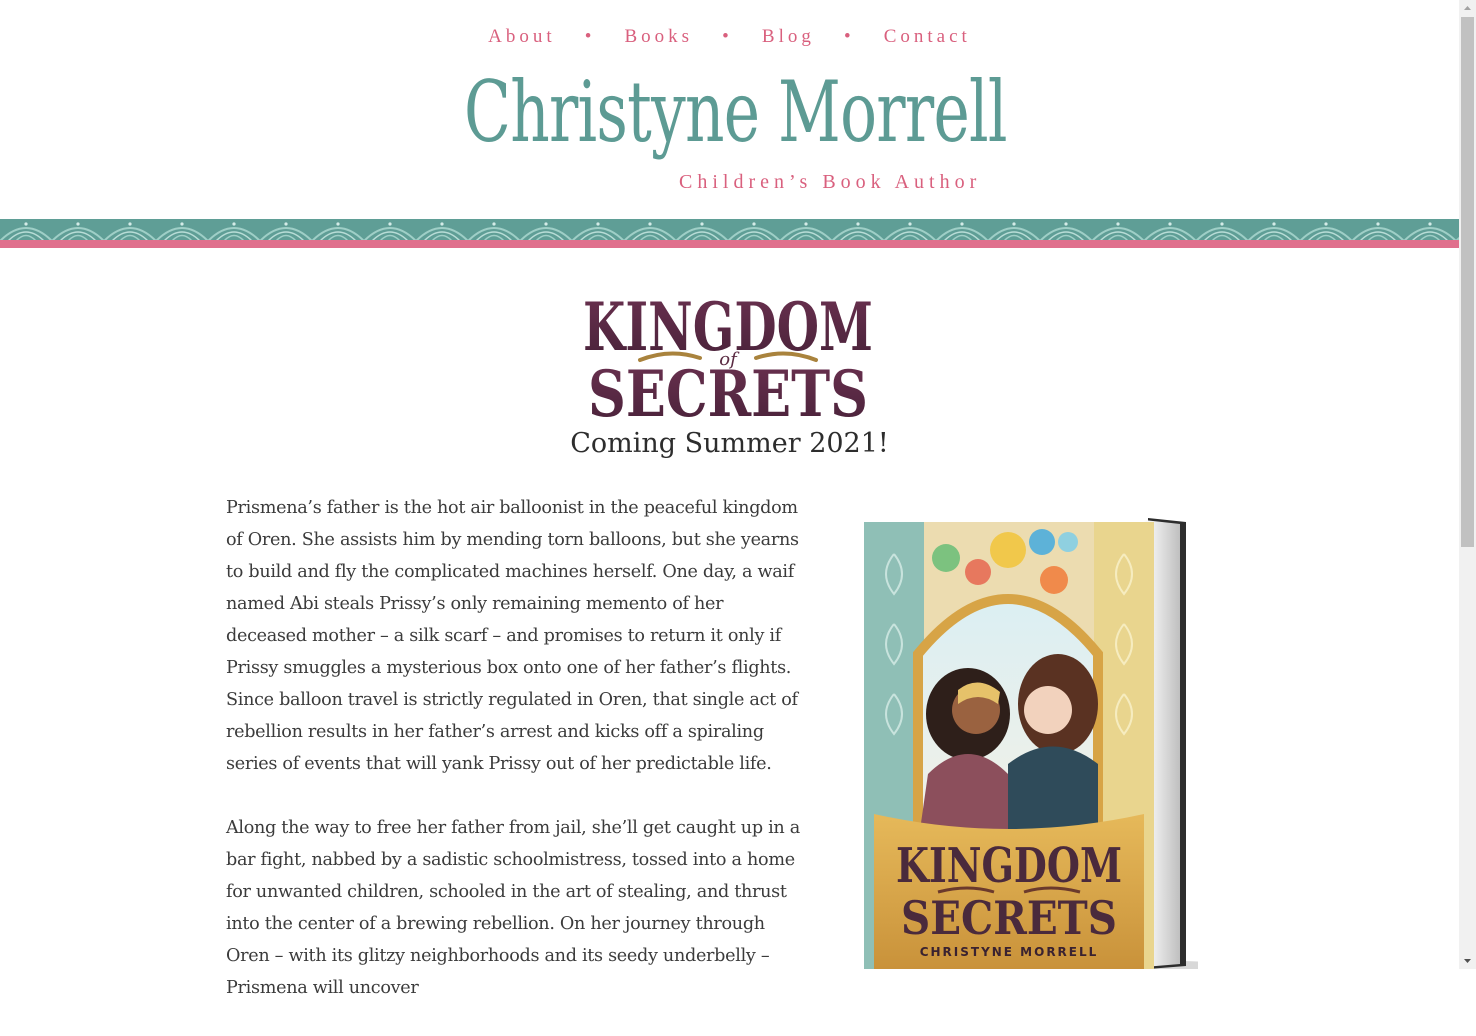  I want to click on scrollbar-thumb, so click(1467, 282).